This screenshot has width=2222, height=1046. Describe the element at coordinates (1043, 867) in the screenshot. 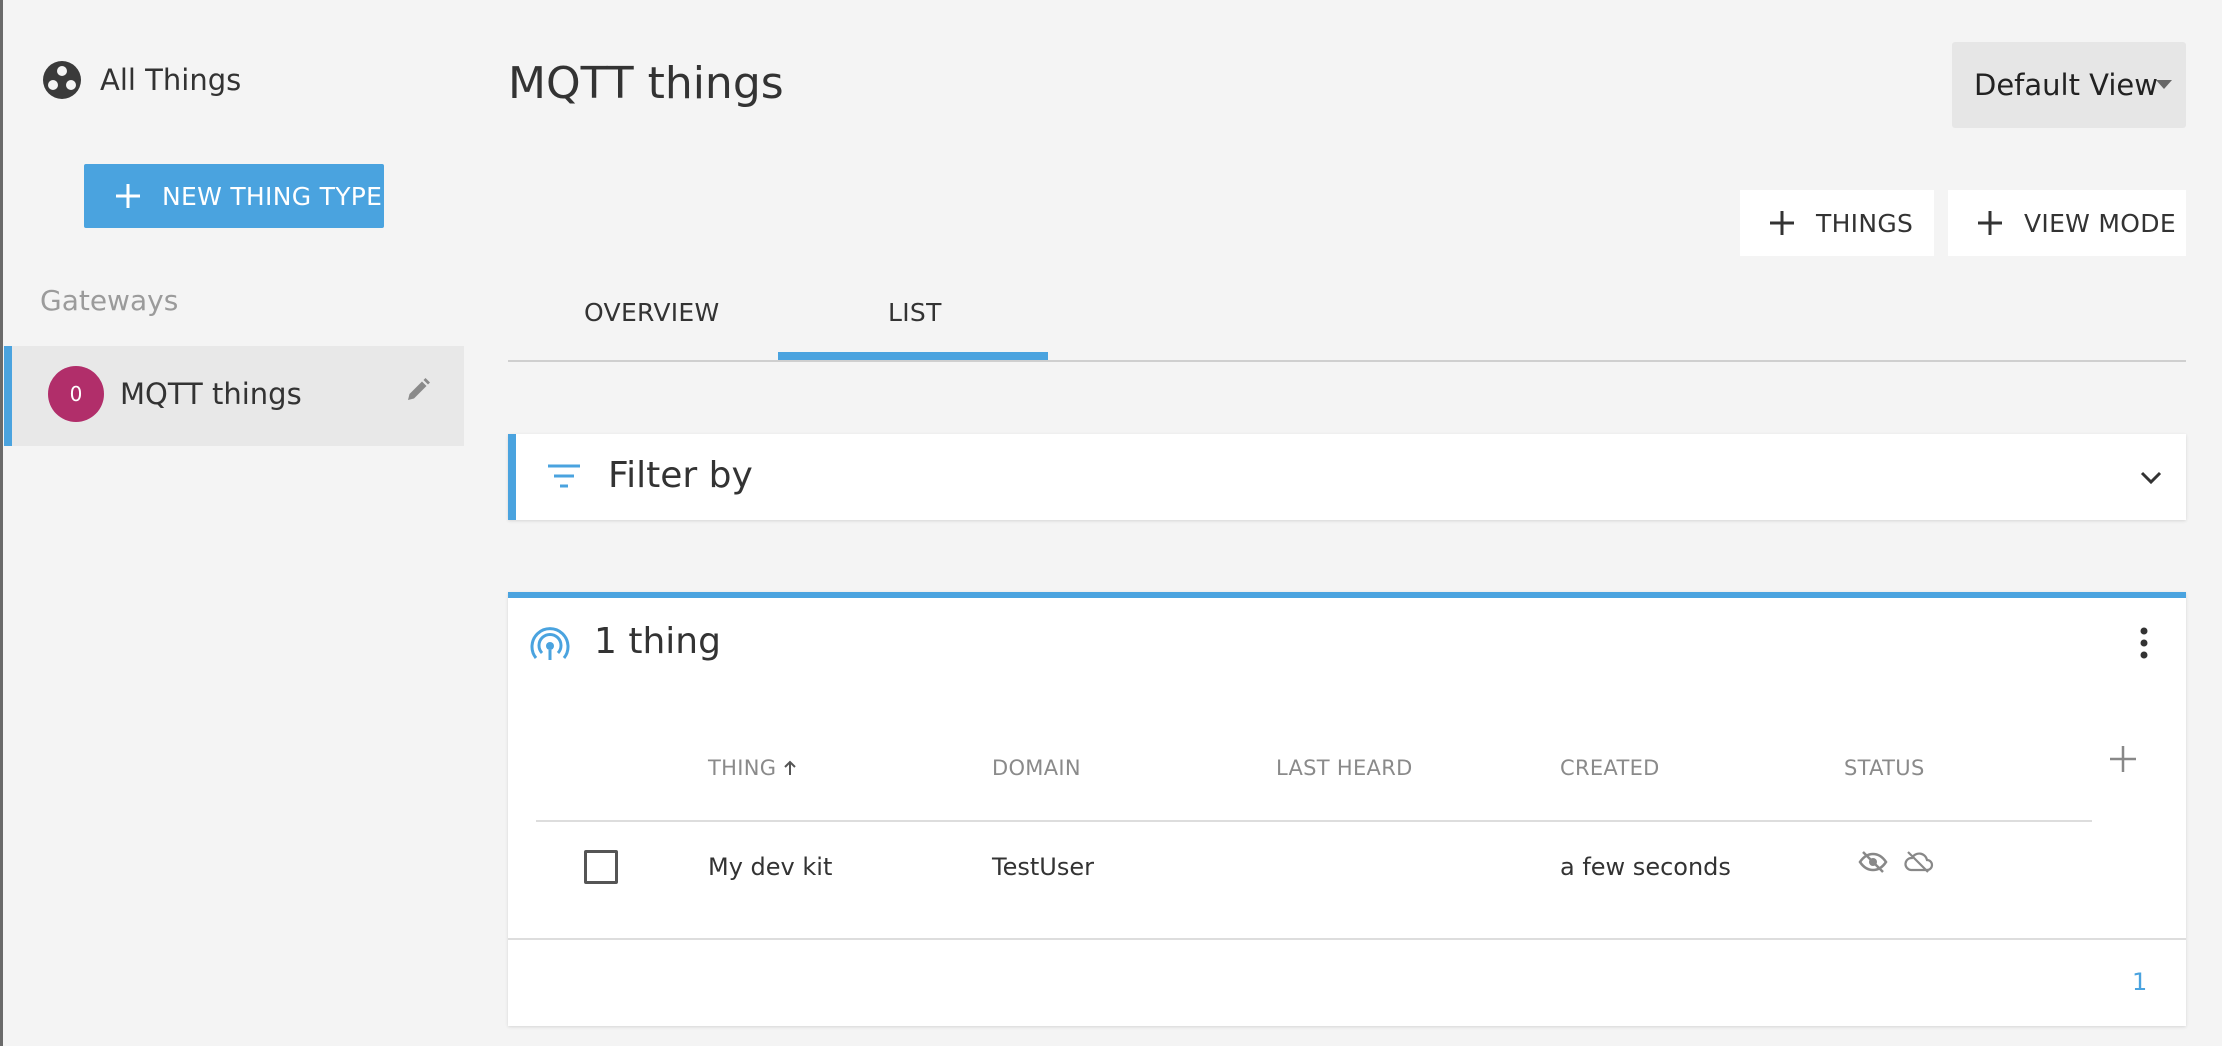

I see `cell-domain: TestUser` at that location.